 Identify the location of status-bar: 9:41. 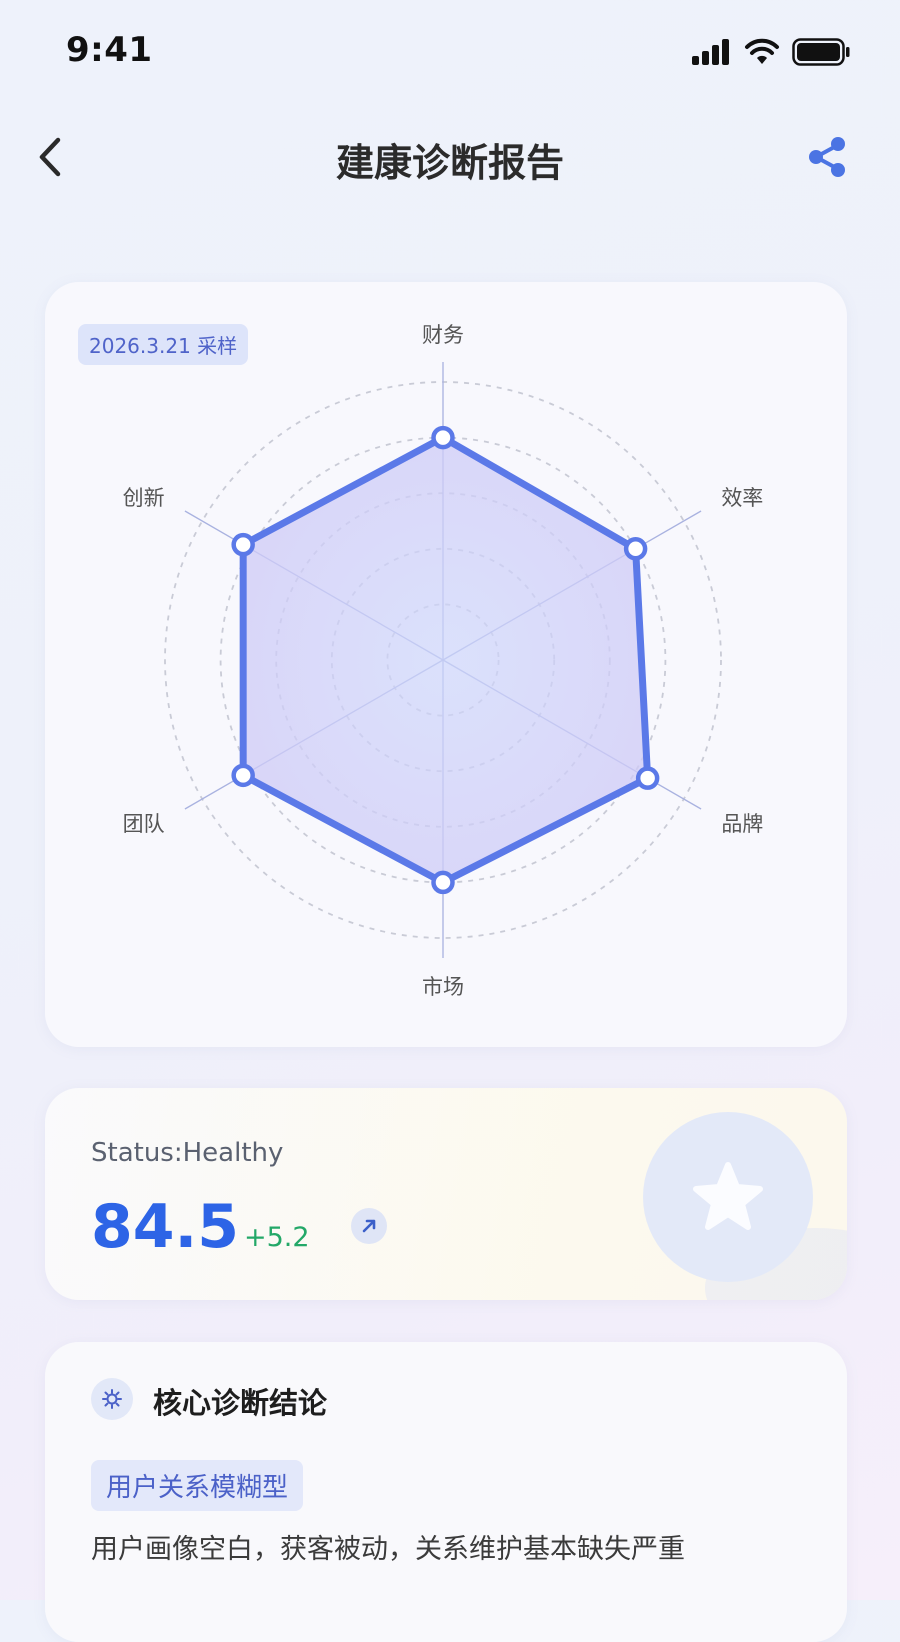
(450, 50).